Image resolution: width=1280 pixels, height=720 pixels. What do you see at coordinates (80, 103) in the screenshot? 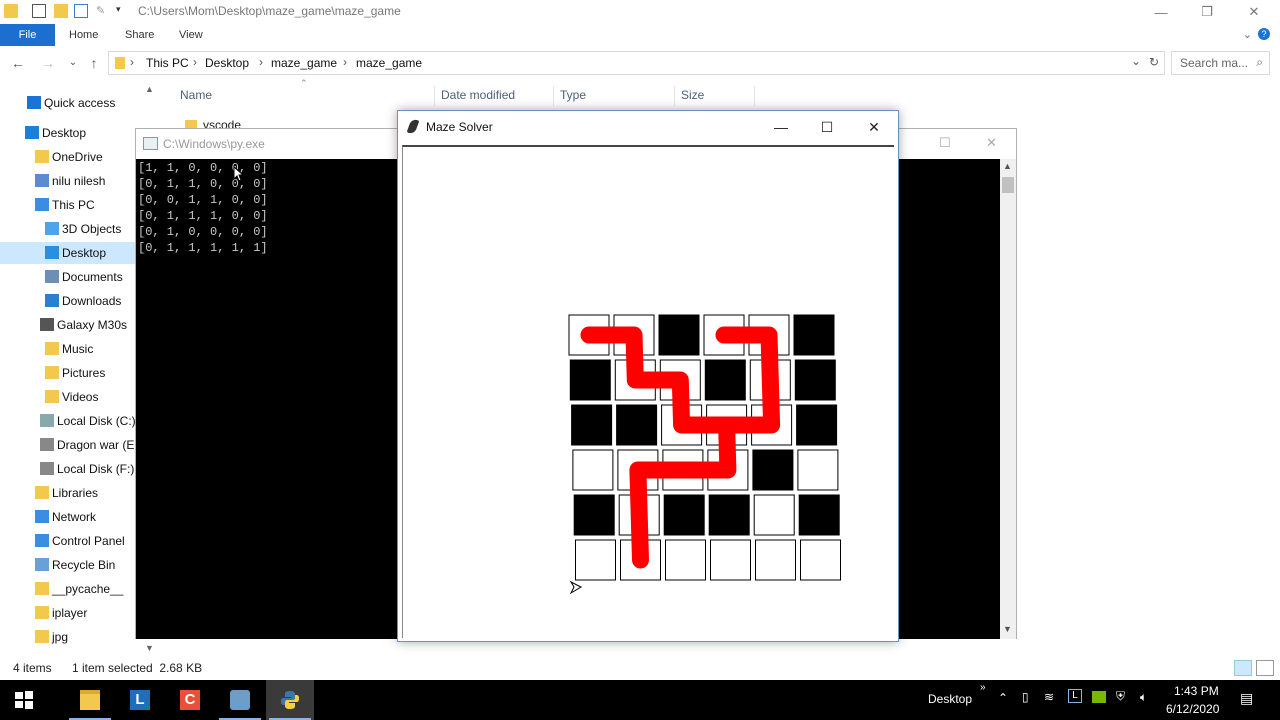
I see `sidebar-item: Quick access` at bounding box center [80, 103].